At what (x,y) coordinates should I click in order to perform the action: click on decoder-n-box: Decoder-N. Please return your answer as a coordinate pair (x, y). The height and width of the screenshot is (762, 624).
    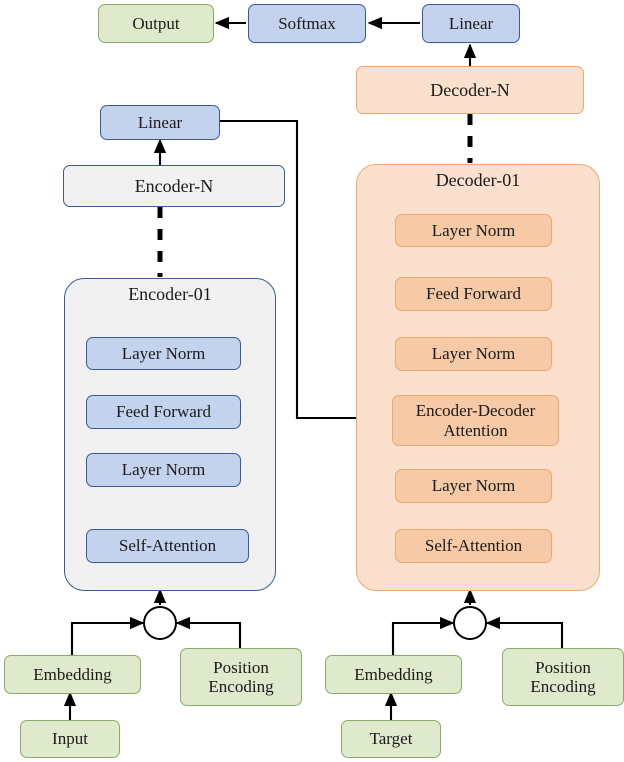
    Looking at the image, I should click on (470, 90).